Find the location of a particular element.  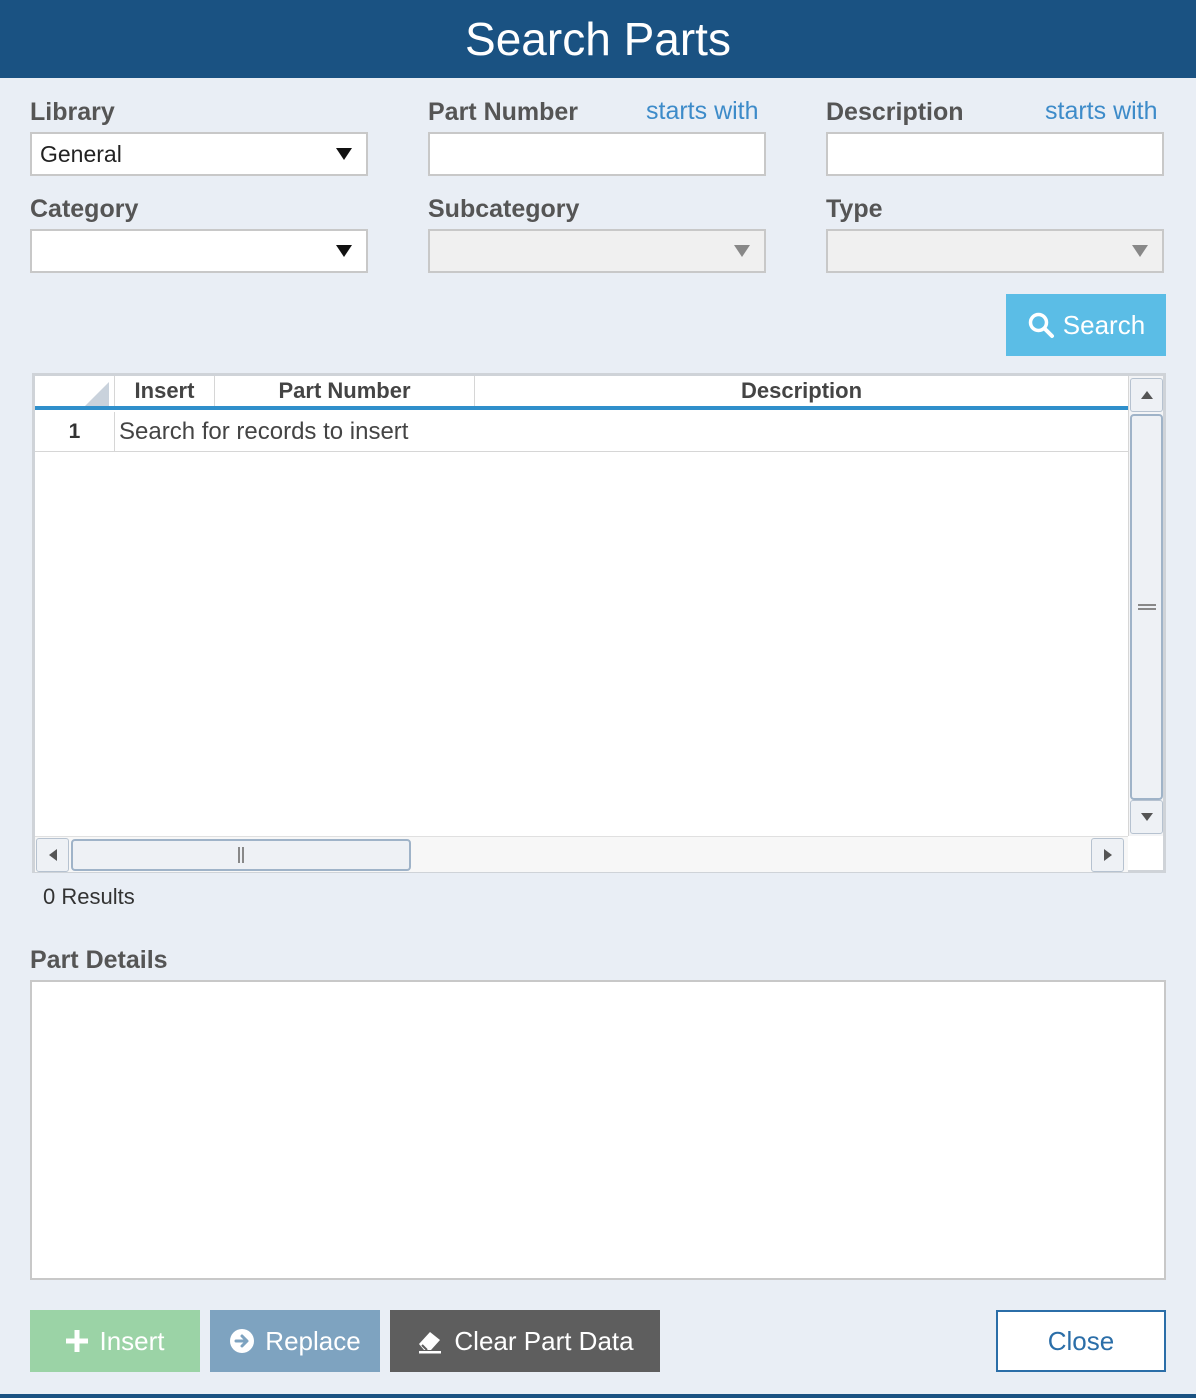

column-header-part-number: Part Number is located at coordinates (345, 391).